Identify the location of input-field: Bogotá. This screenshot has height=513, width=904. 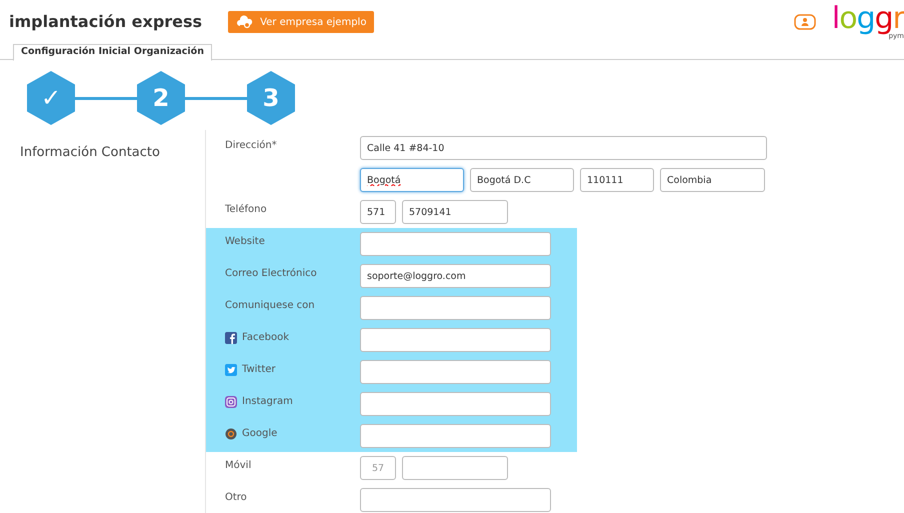
(412, 180).